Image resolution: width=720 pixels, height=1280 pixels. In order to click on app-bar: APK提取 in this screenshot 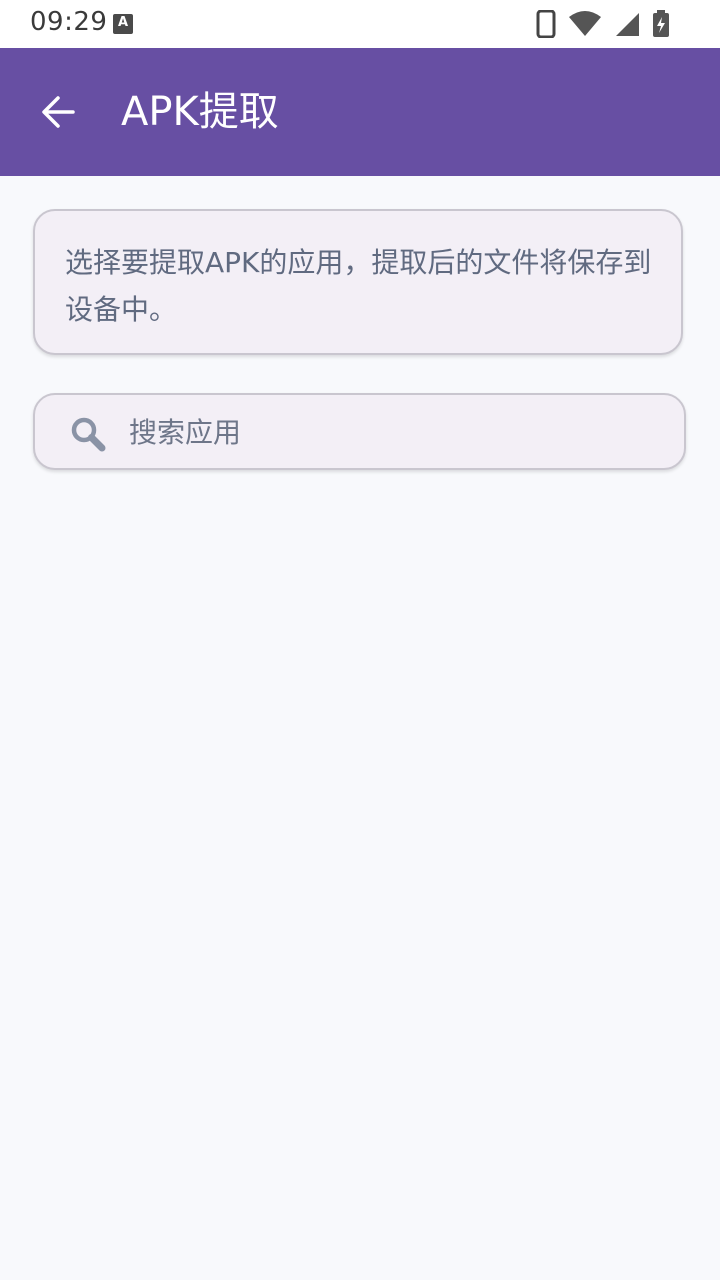, I will do `click(360, 112)`.